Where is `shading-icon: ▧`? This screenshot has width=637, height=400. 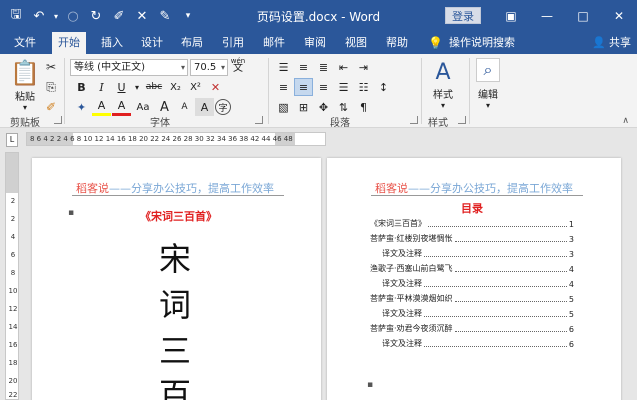
shading-icon: ▧ is located at coordinates (283, 107).